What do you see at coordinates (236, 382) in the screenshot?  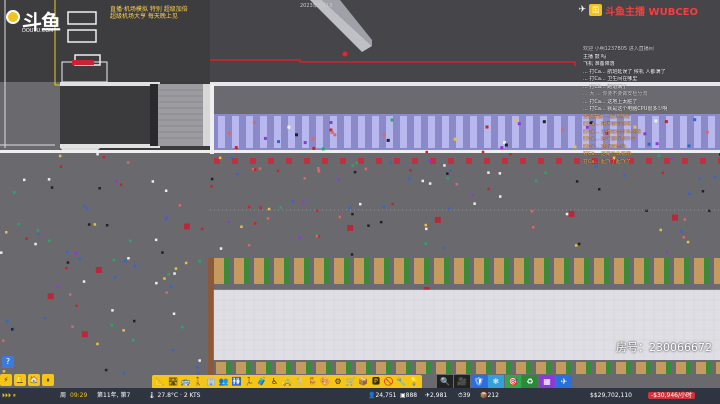 I see `toolbar-tool-icon: 🚻` at bounding box center [236, 382].